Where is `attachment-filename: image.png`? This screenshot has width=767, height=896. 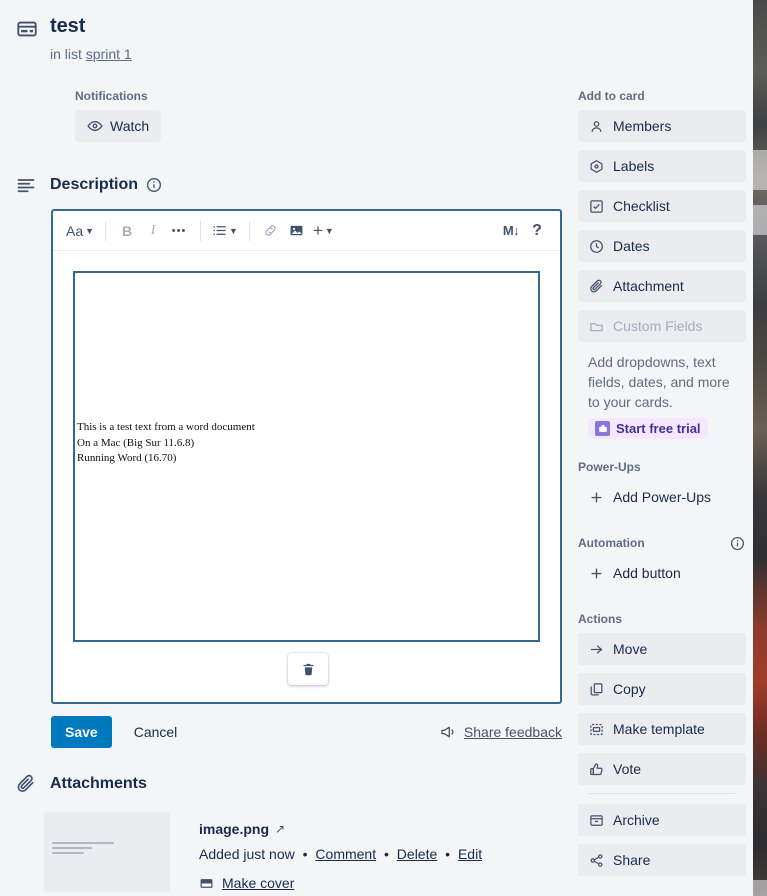
attachment-filename: image.png is located at coordinates (234, 829).